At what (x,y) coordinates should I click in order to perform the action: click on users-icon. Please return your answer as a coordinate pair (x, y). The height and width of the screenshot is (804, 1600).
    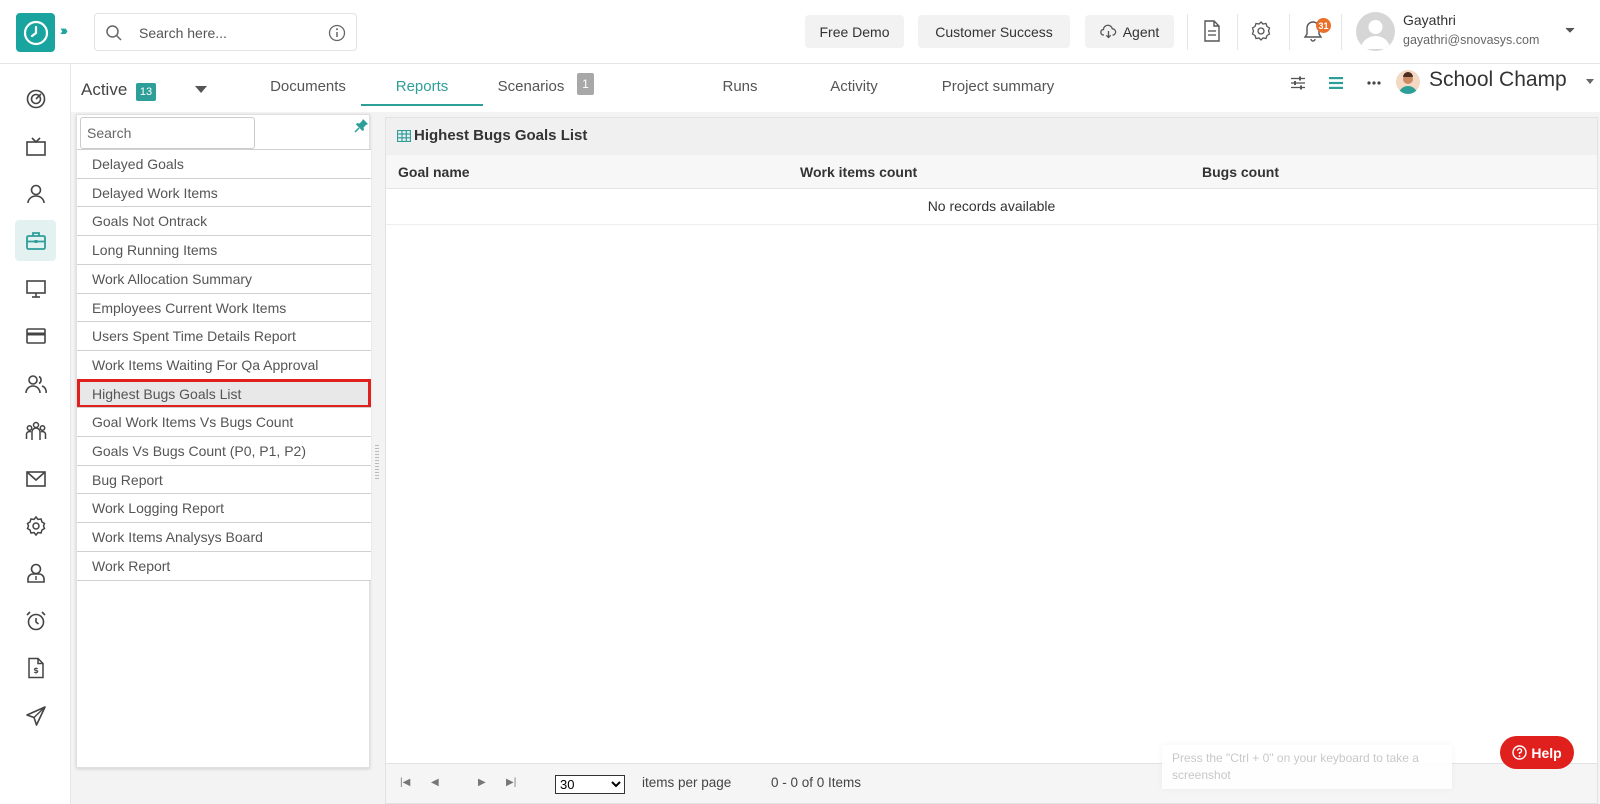
    Looking at the image, I should click on (35, 383).